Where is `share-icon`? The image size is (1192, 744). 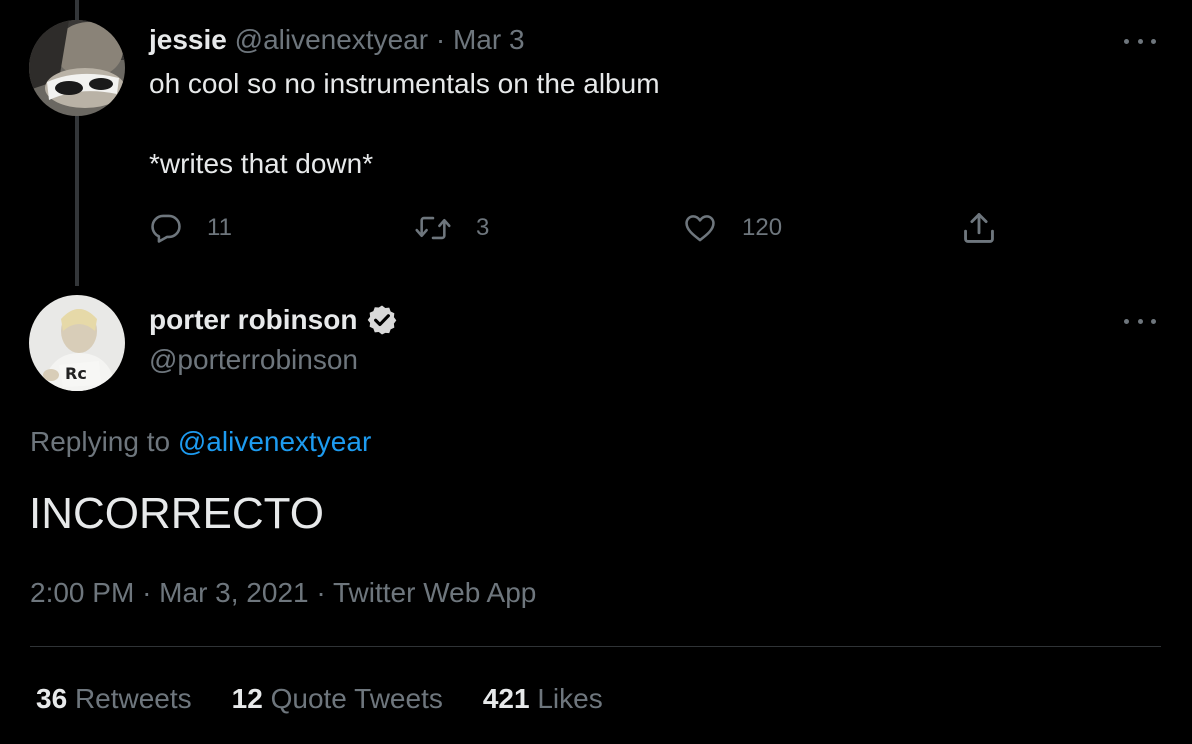
share-icon is located at coordinates (979, 228).